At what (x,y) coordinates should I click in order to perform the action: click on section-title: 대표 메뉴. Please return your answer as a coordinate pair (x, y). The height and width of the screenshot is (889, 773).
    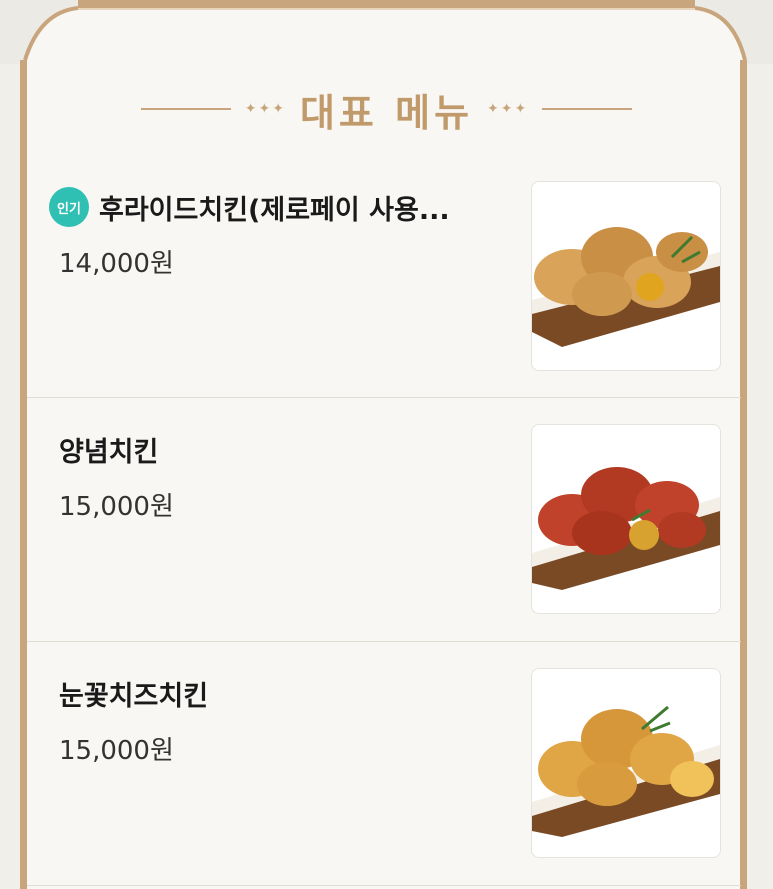
    Looking at the image, I should click on (386, 112).